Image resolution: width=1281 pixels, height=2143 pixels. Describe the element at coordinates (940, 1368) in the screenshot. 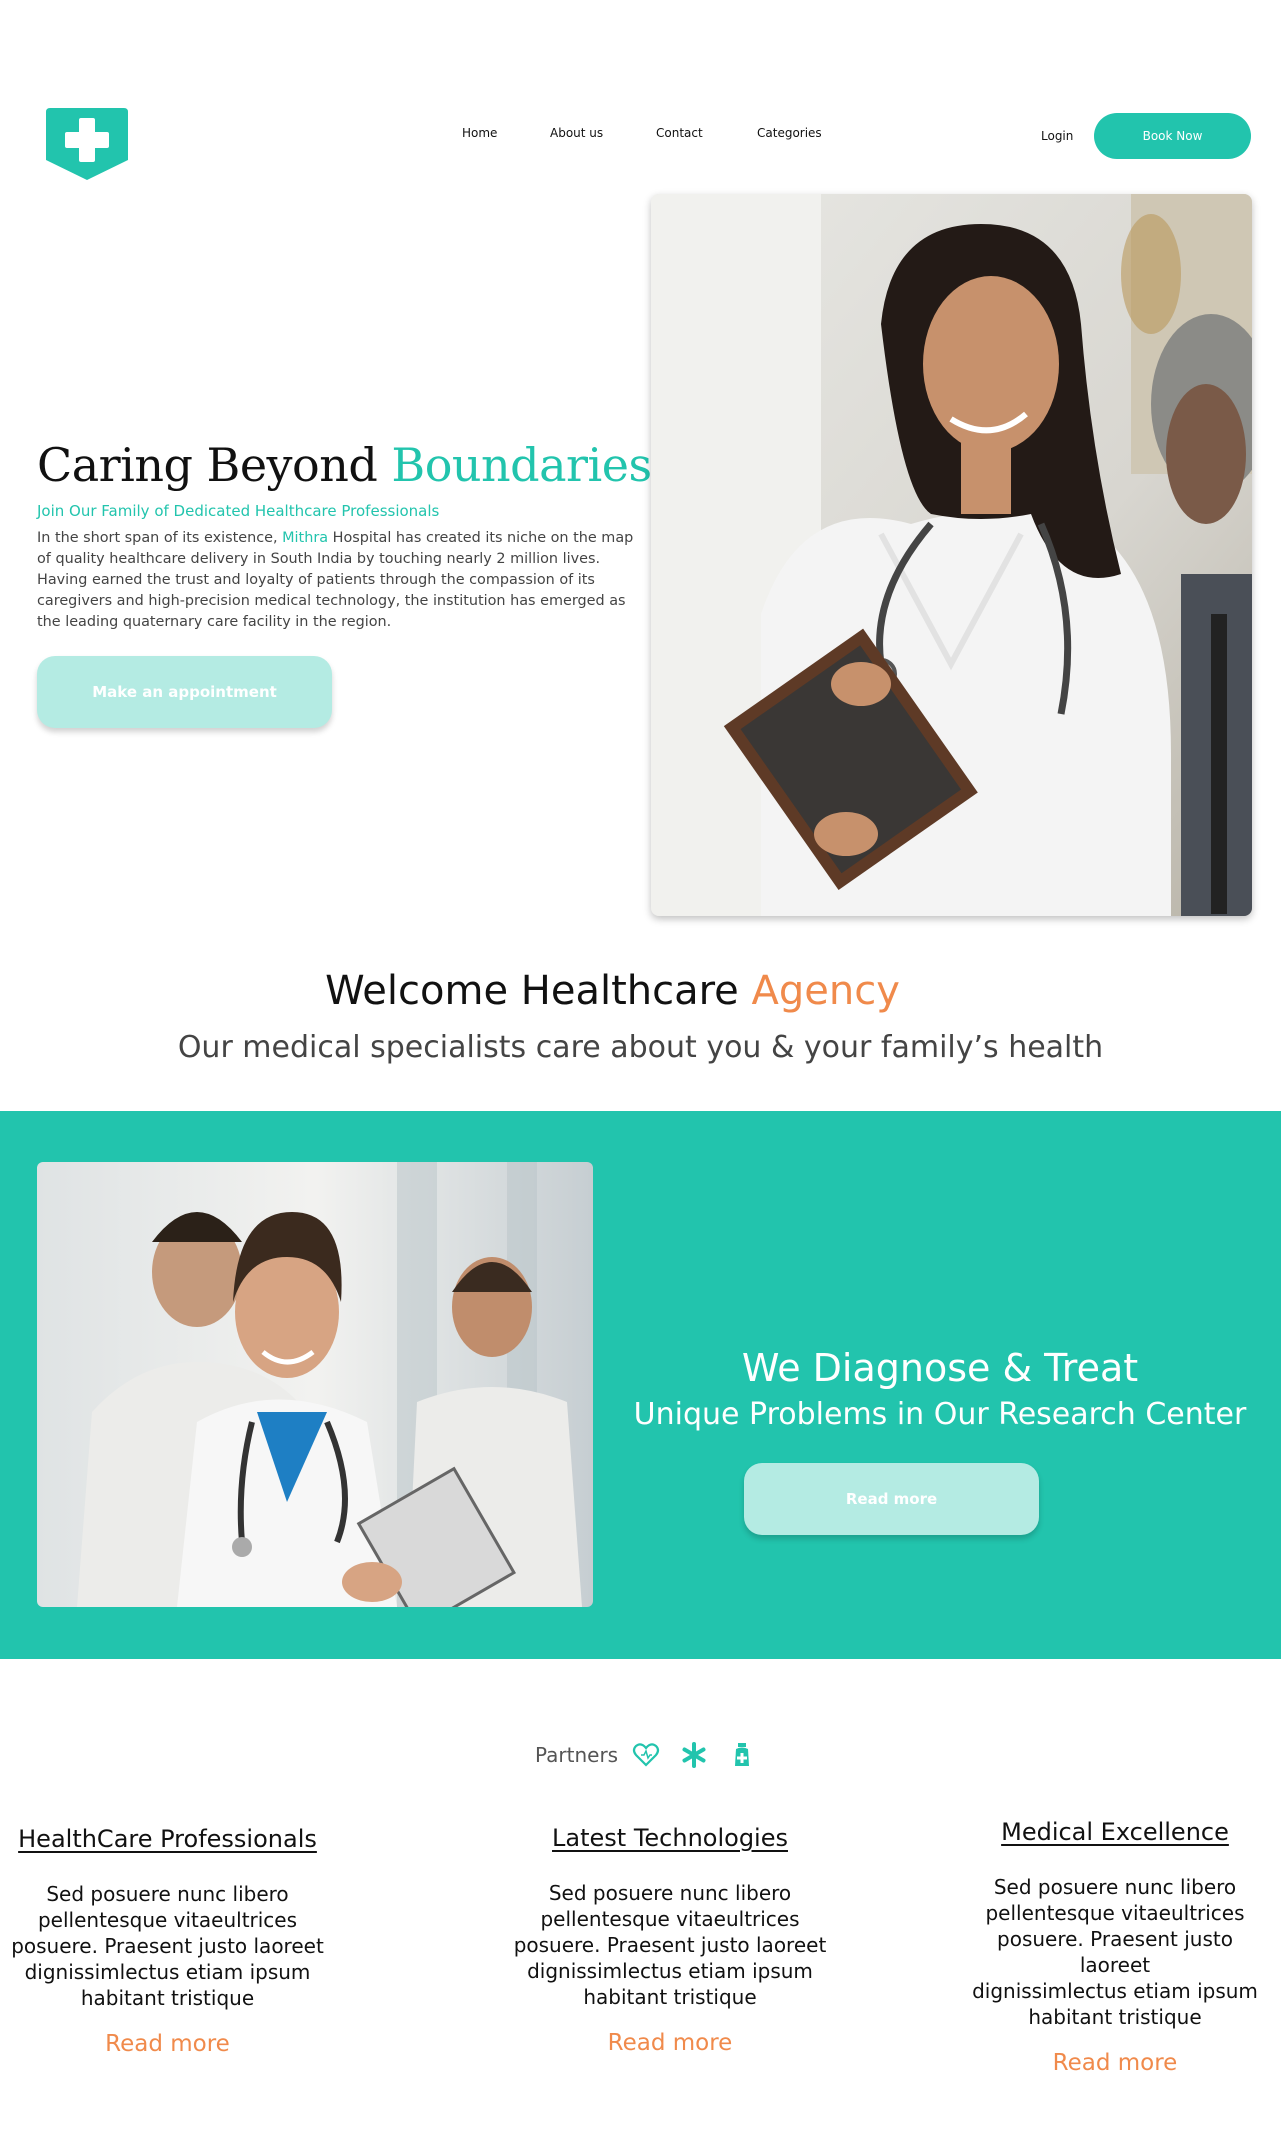

I see `diagnose-title: We Diagnose & Treat` at that location.